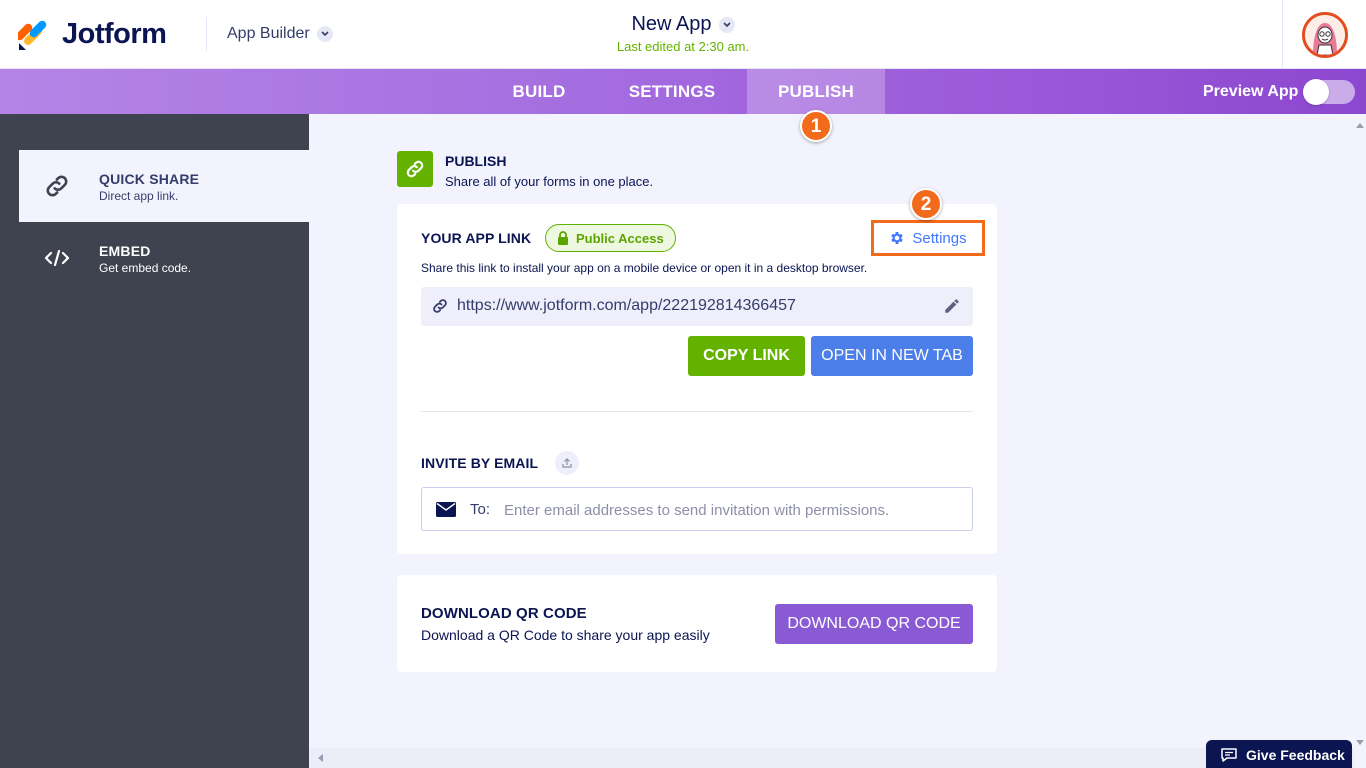 The image size is (1366, 768). Describe the element at coordinates (1251, 91) in the screenshot. I see `preview-app-label: Preview App` at that location.